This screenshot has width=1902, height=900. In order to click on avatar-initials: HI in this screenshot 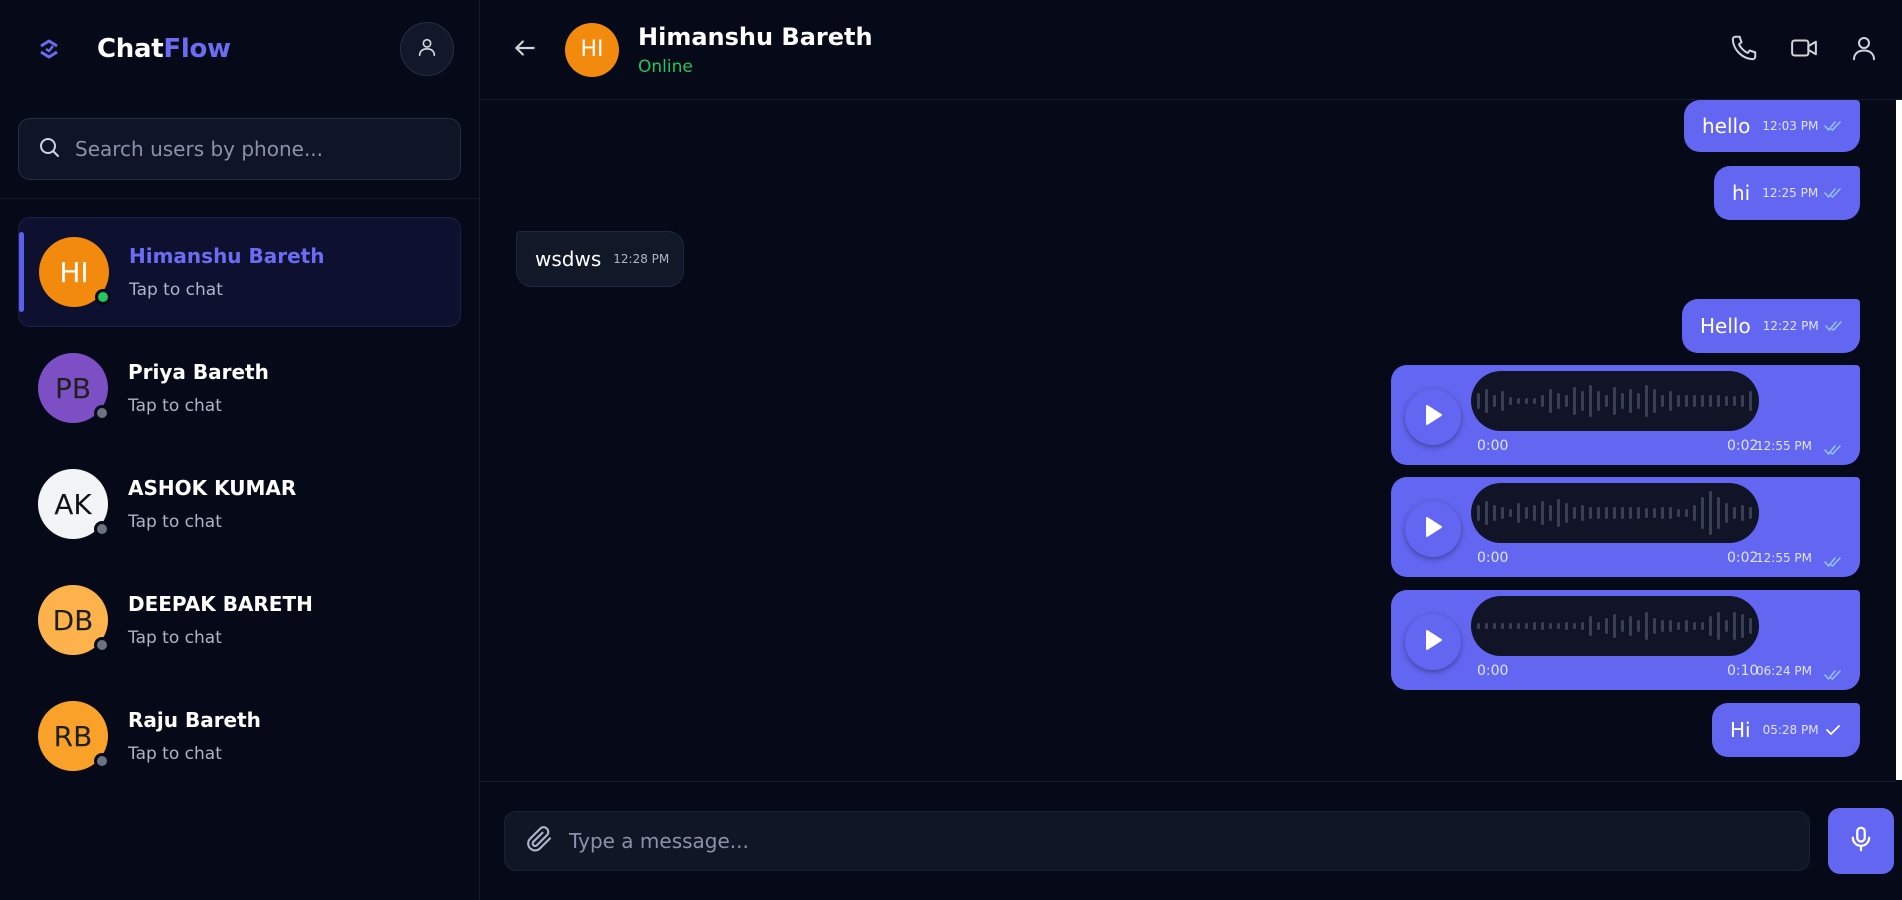, I will do `click(74, 272)`.